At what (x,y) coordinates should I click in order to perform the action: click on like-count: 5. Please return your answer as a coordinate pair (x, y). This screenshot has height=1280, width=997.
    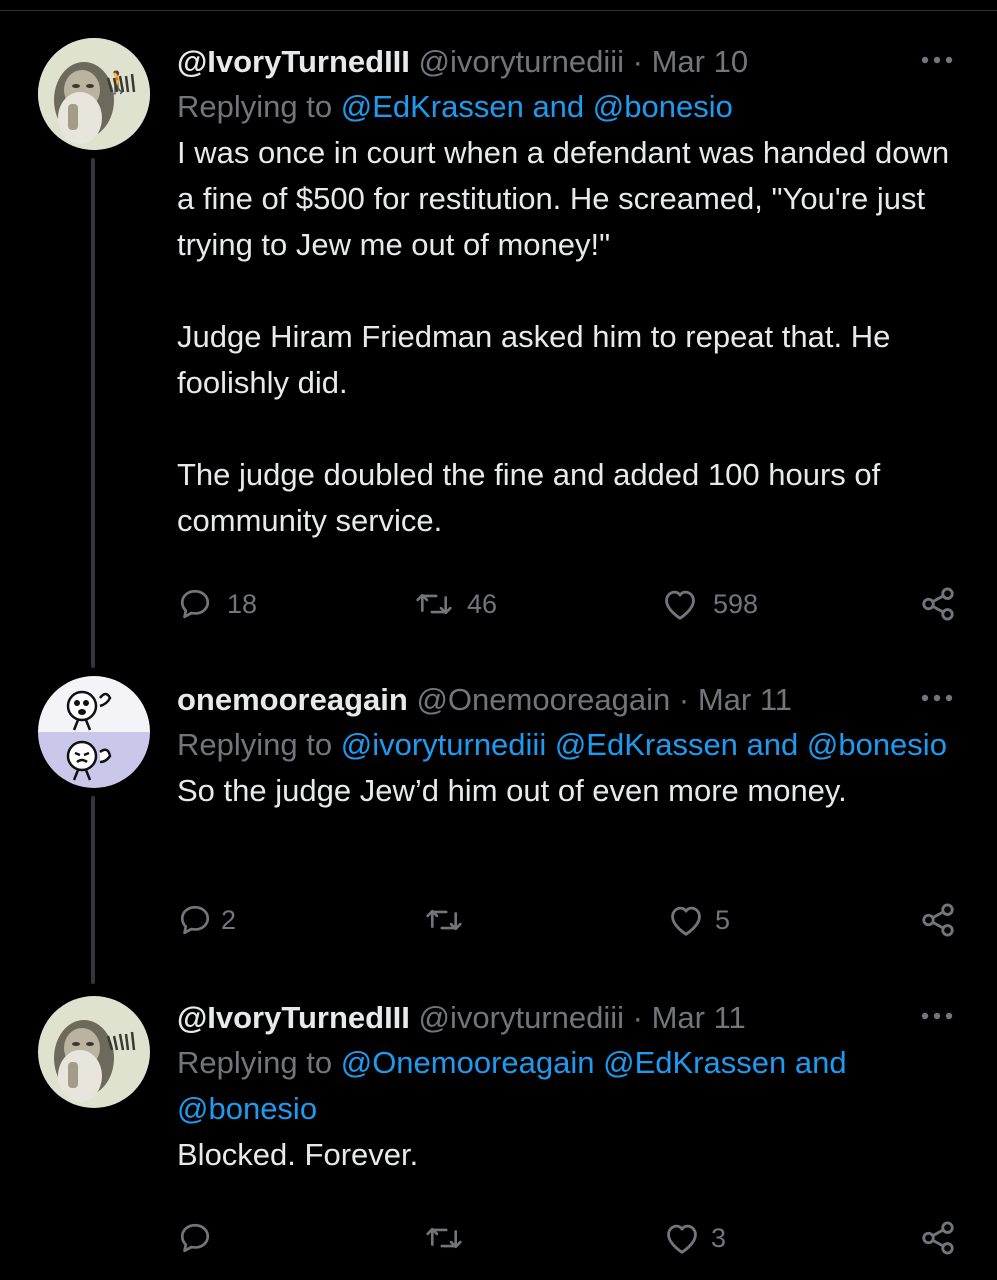
    Looking at the image, I should click on (723, 919).